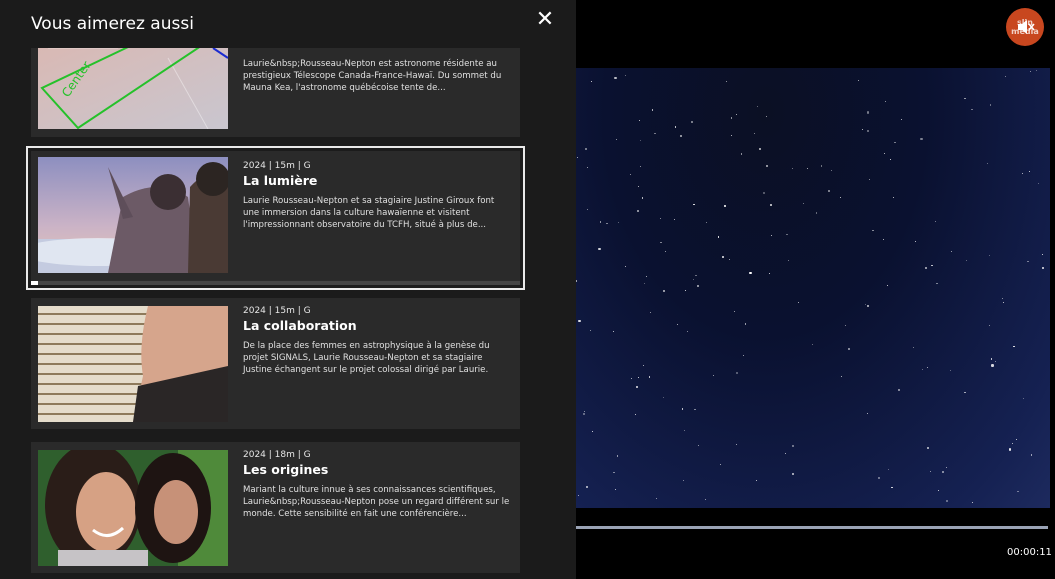 The width and height of the screenshot is (1055, 579). Describe the element at coordinates (277, 311) in the screenshot. I see `card-meta: 2024 | 15m | G` at that location.